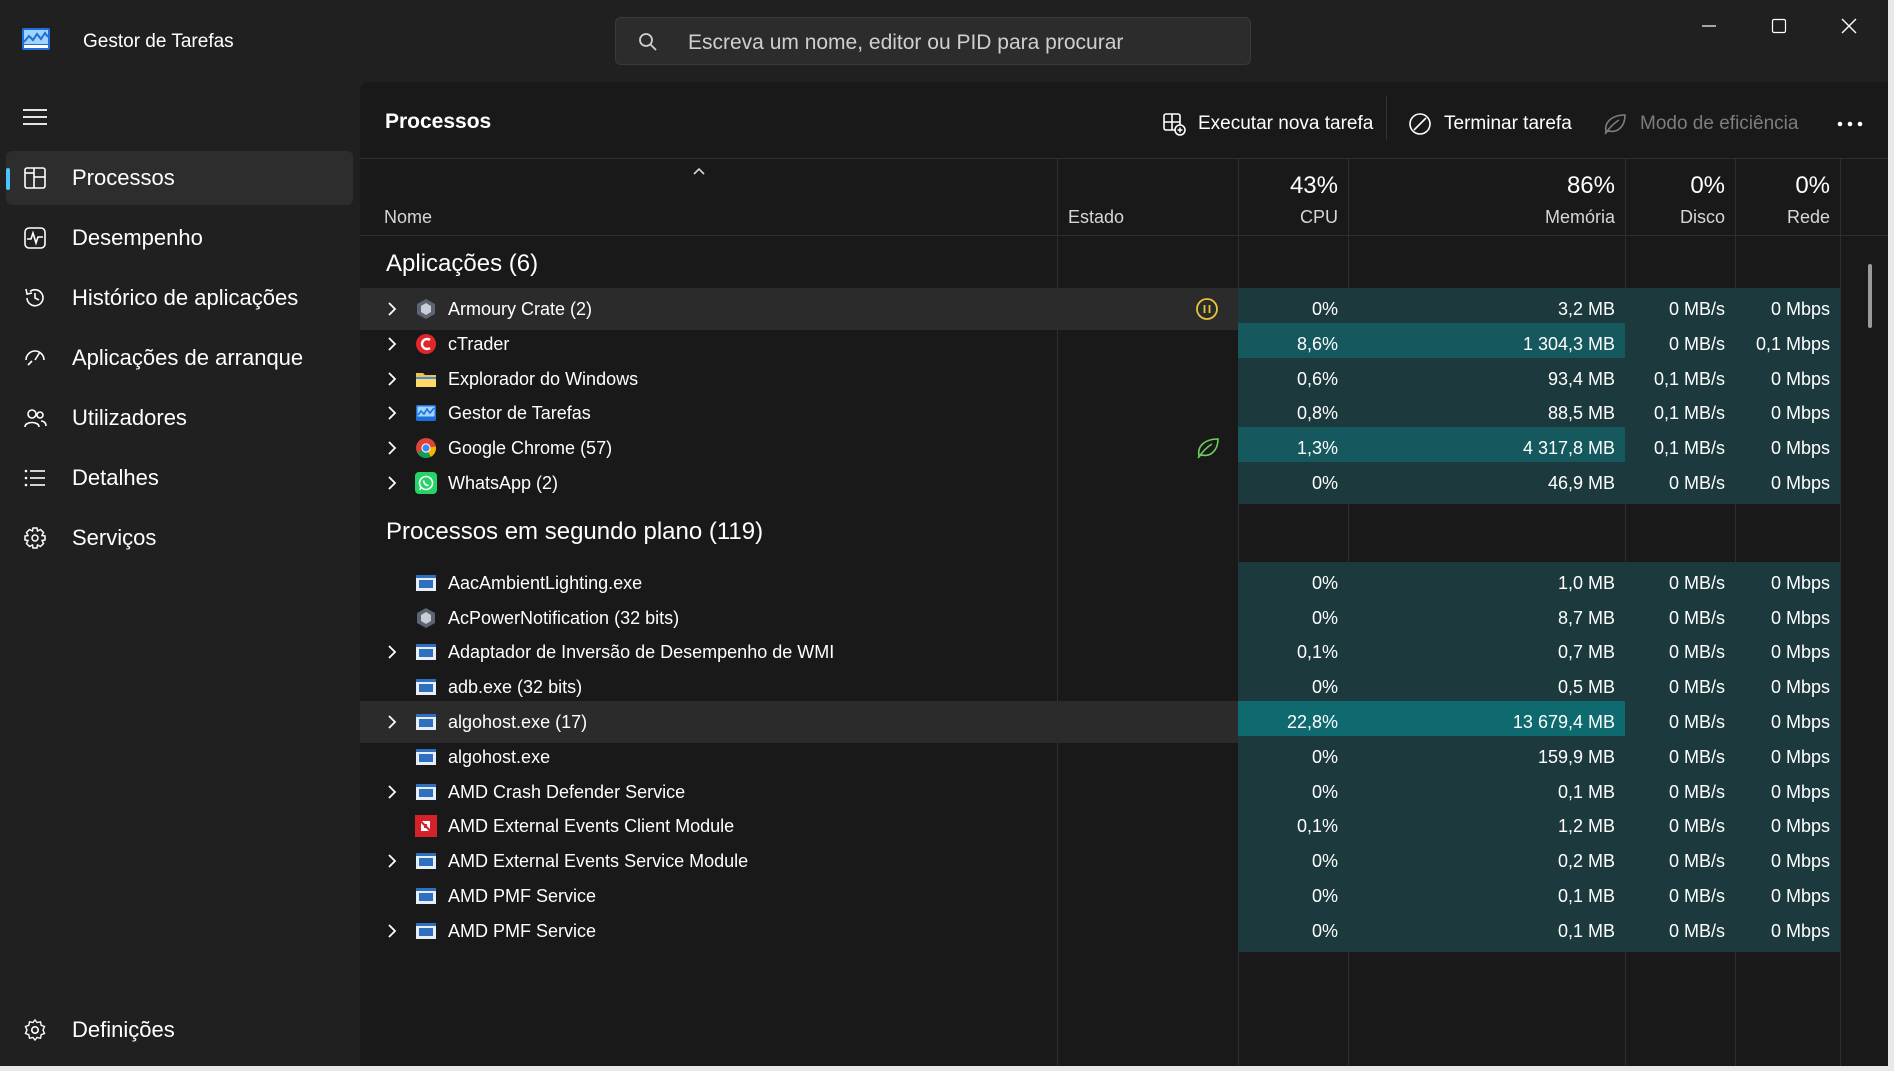 The width and height of the screenshot is (1894, 1071). What do you see at coordinates (564, 617) in the screenshot?
I see `process-name: AcPowerNotification (32 bits)` at bounding box center [564, 617].